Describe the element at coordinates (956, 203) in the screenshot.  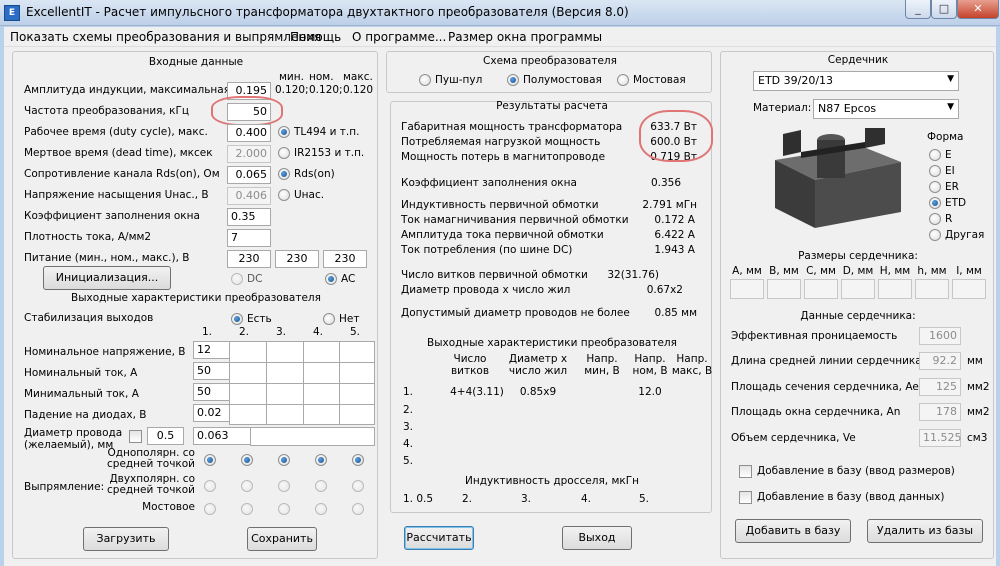
I see `shape-label: ETD` at that location.